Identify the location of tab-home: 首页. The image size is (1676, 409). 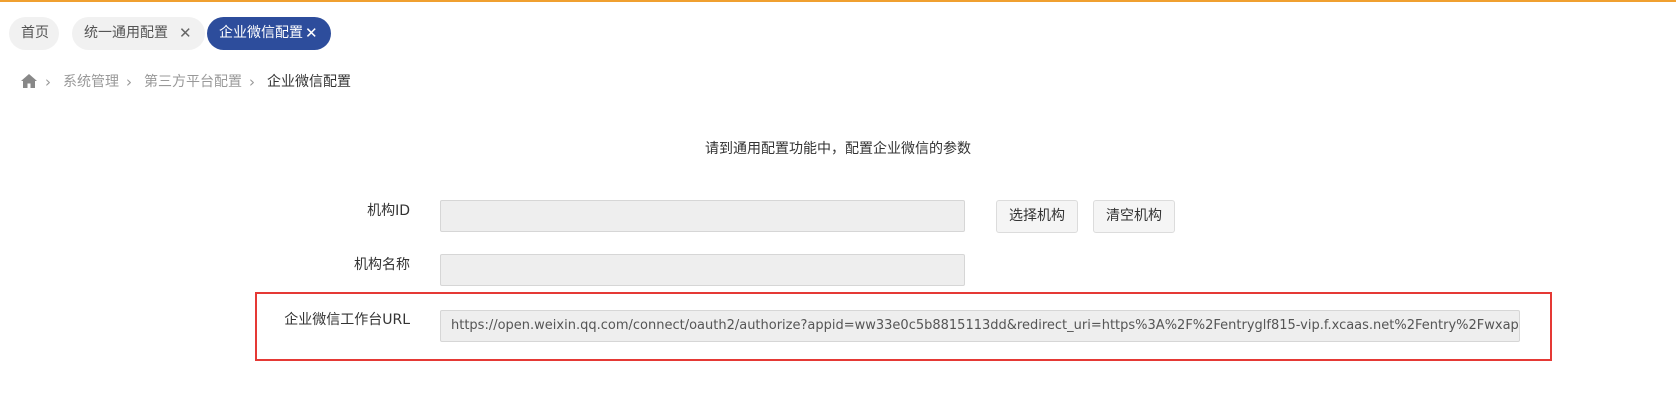
(34, 33).